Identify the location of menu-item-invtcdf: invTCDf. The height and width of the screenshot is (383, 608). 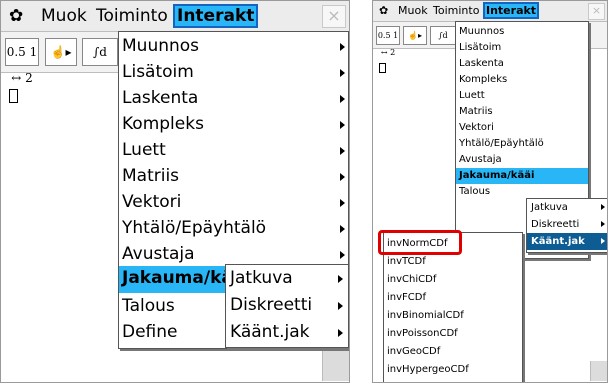
(453, 261).